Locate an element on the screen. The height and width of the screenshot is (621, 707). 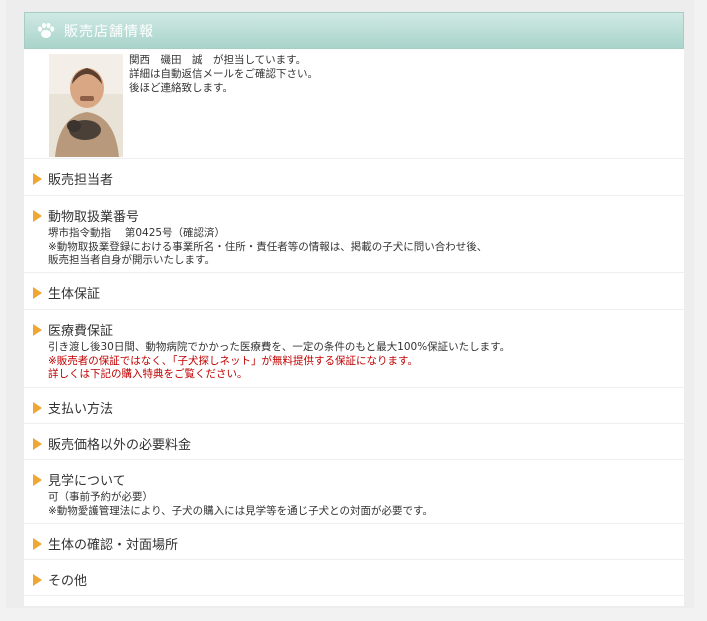
section-title: 生体の確認・対面場所 is located at coordinates (113, 545).